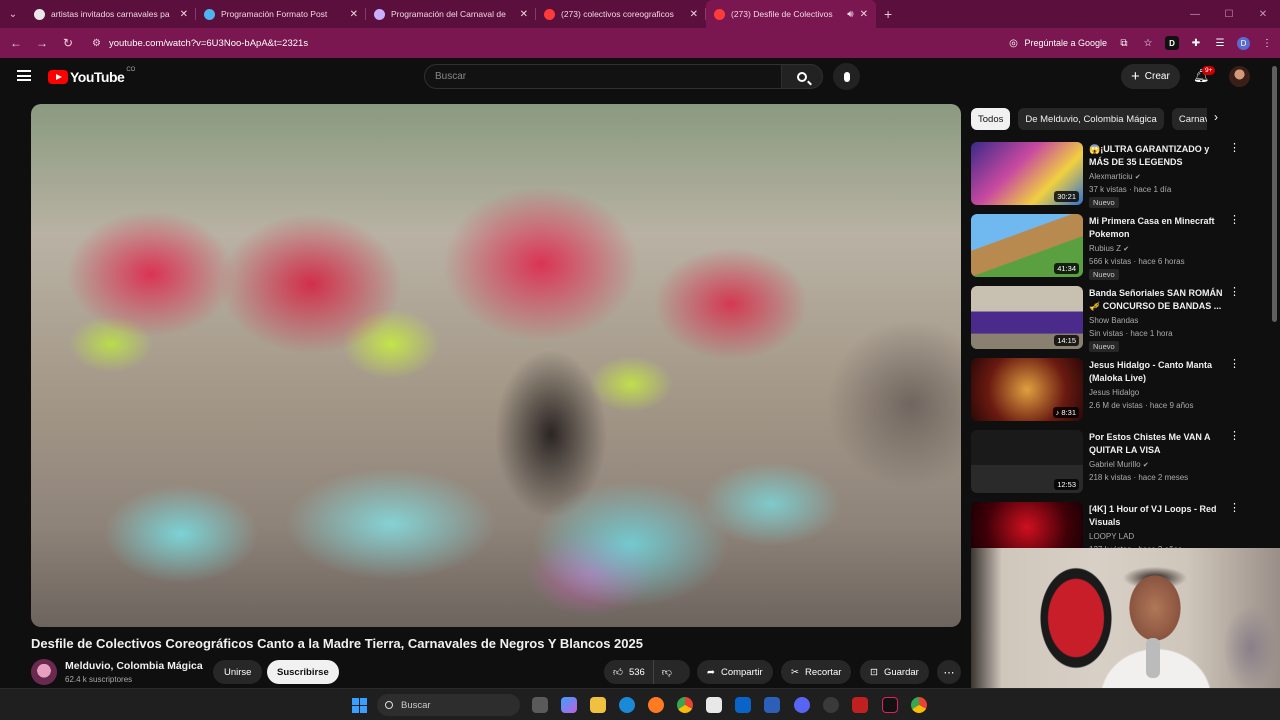 The height and width of the screenshot is (720, 1280). I want to click on file-explorer-icon, so click(598, 705).